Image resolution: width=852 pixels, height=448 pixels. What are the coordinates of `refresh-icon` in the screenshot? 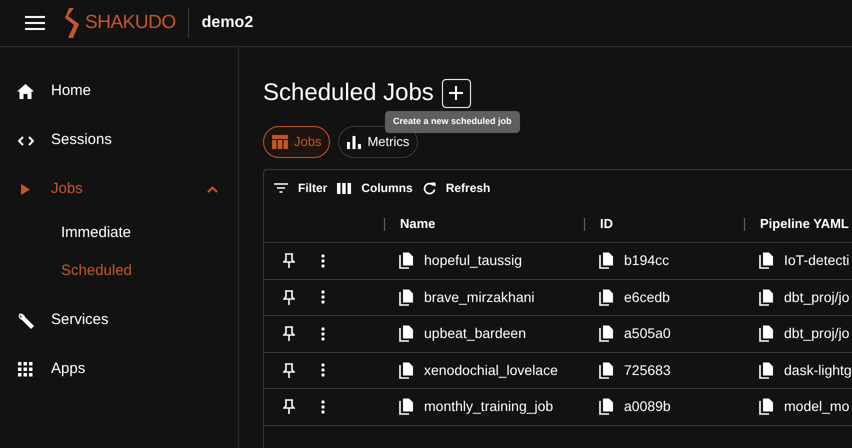 It's located at (429, 188).